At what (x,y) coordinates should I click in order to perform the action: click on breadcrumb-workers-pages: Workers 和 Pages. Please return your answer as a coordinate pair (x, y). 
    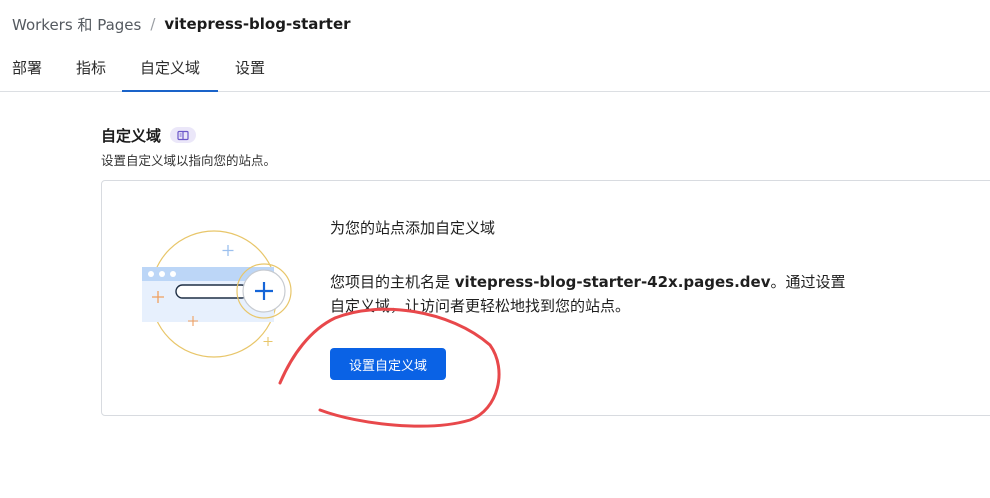
    Looking at the image, I should click on (76, 24).